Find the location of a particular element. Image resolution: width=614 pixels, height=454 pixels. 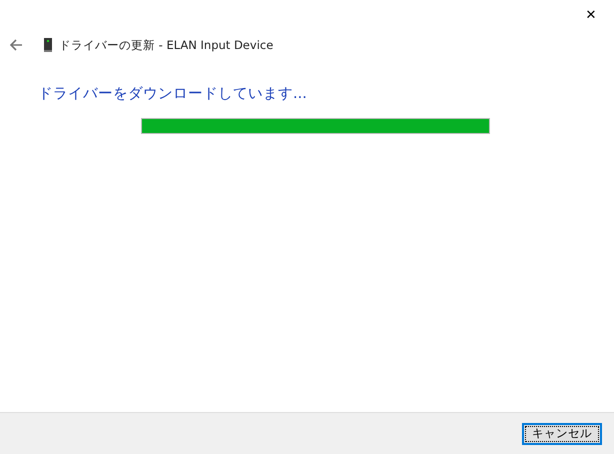

cancel-button: キャンセル is located at coordinates (562, 433).